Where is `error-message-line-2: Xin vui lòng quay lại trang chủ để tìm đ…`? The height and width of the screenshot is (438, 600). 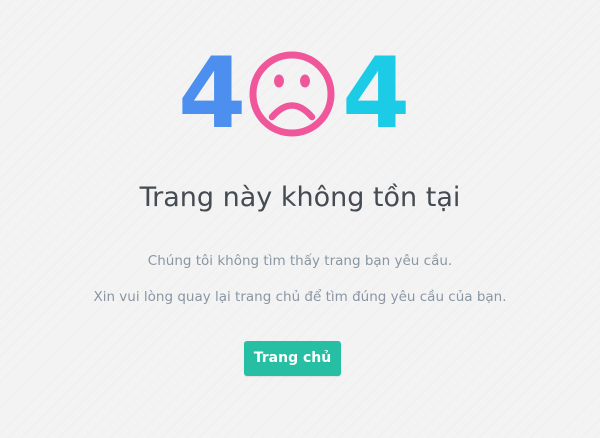
error-message-line-2: Xin vui lòng quay lại trang chủ để tìm đ… is located at coordinates (300, 297).